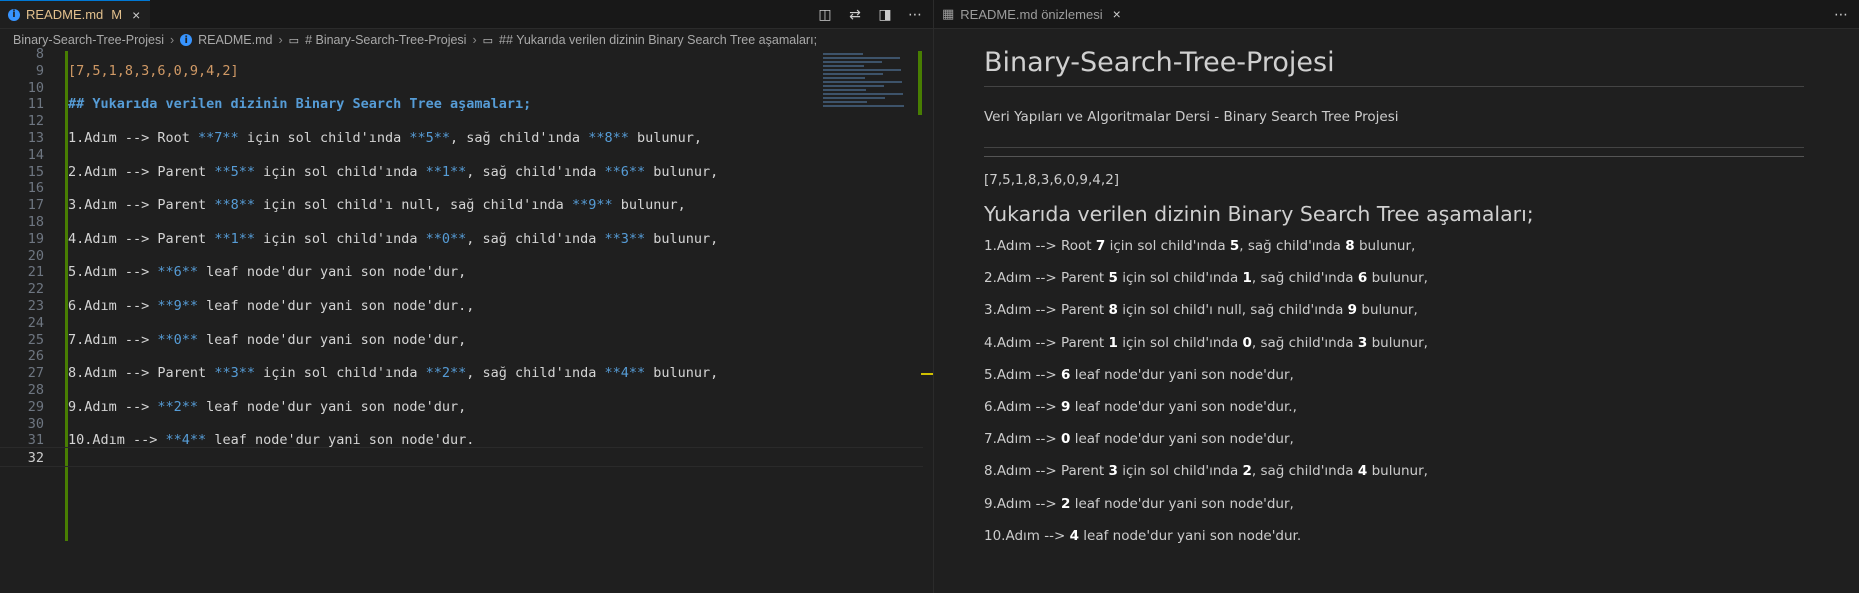 The image size is (1859, 593). I want to click on step-segment: 0, so click(1066, 439).